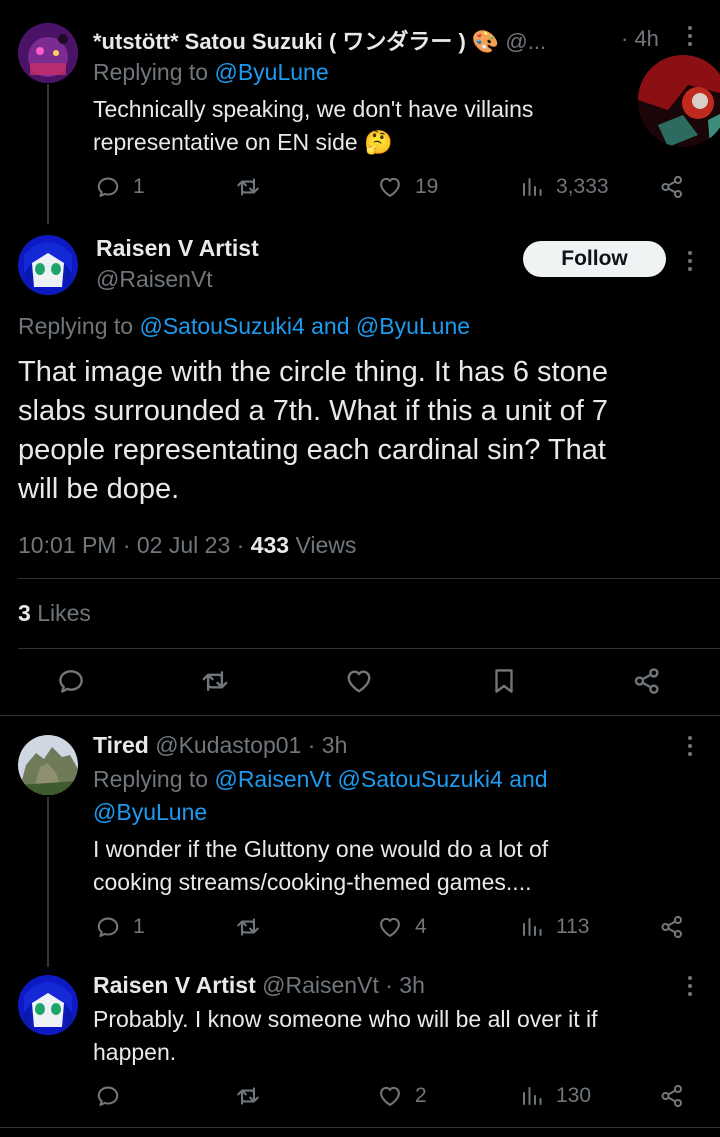  What do you see at coordinates (421, 926) in the screenshot?
I see `like-count: 4` at bounding box center [421, 926].